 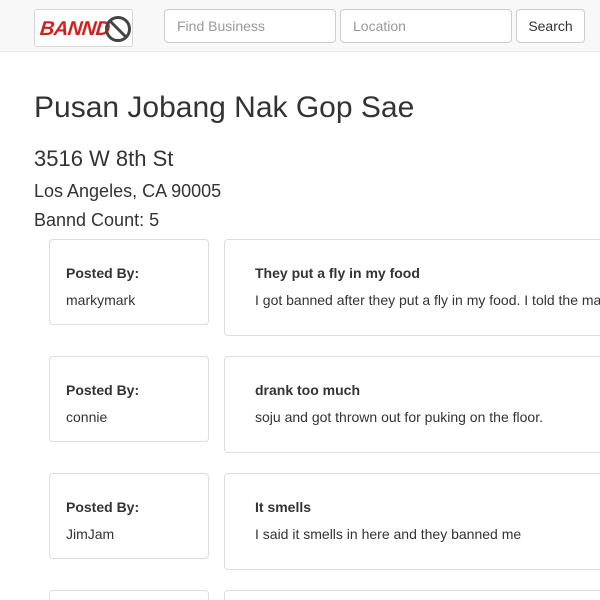 I want to click on ban-icon, so click(x=118, y=29).